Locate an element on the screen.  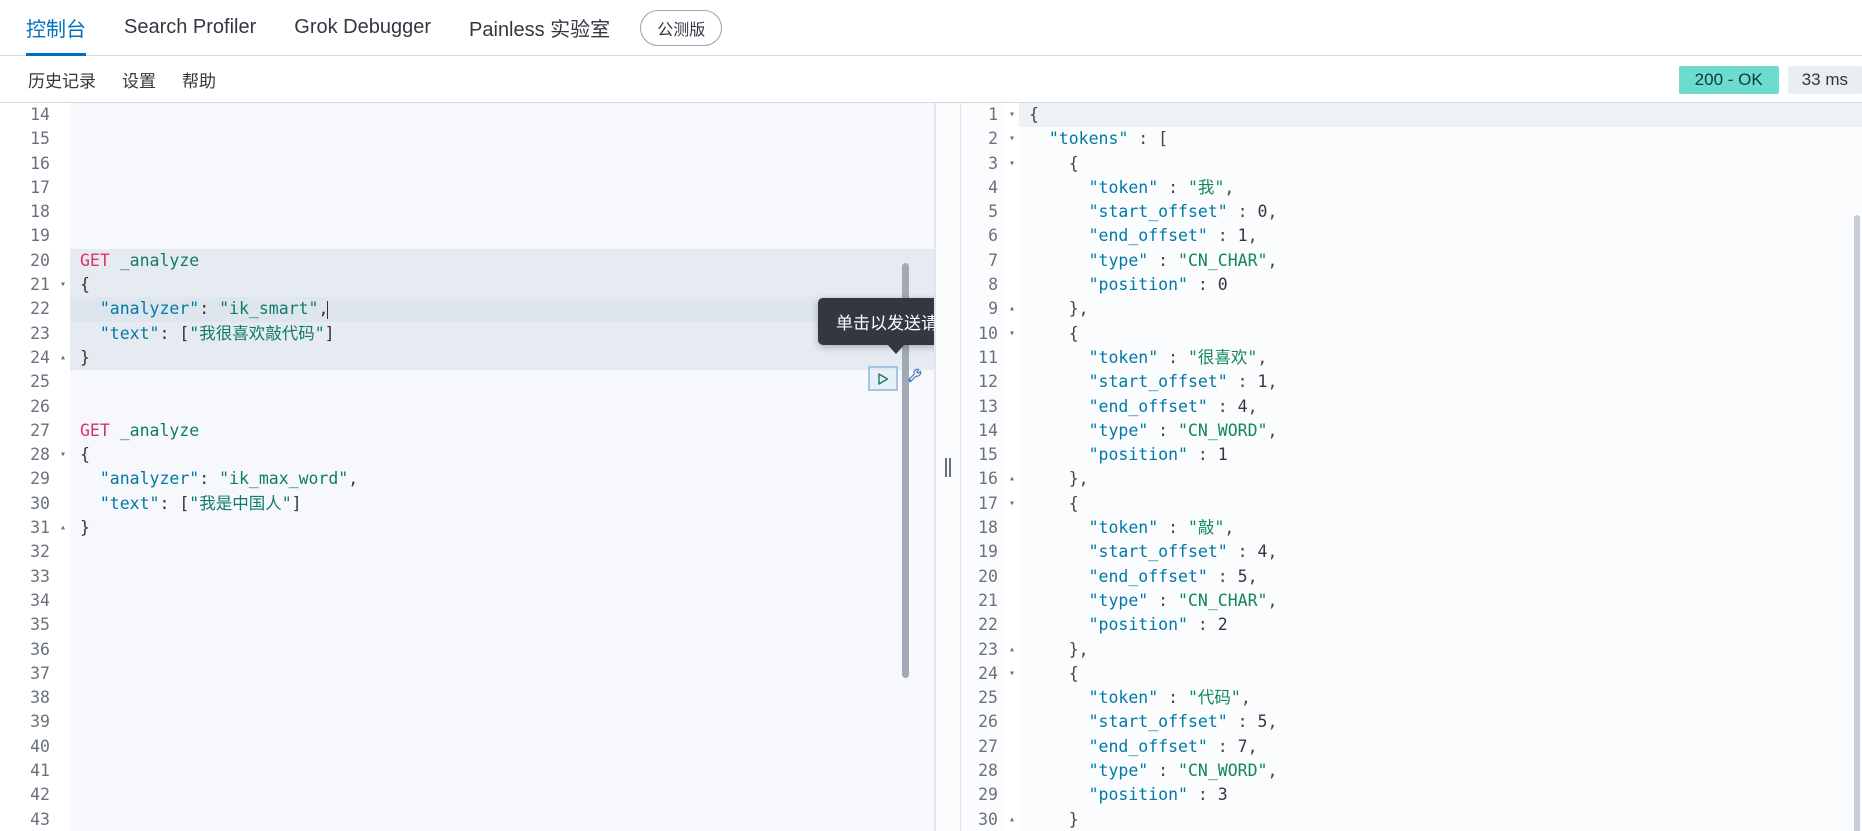
code-line: 34 is located at coordinates (467, 601).